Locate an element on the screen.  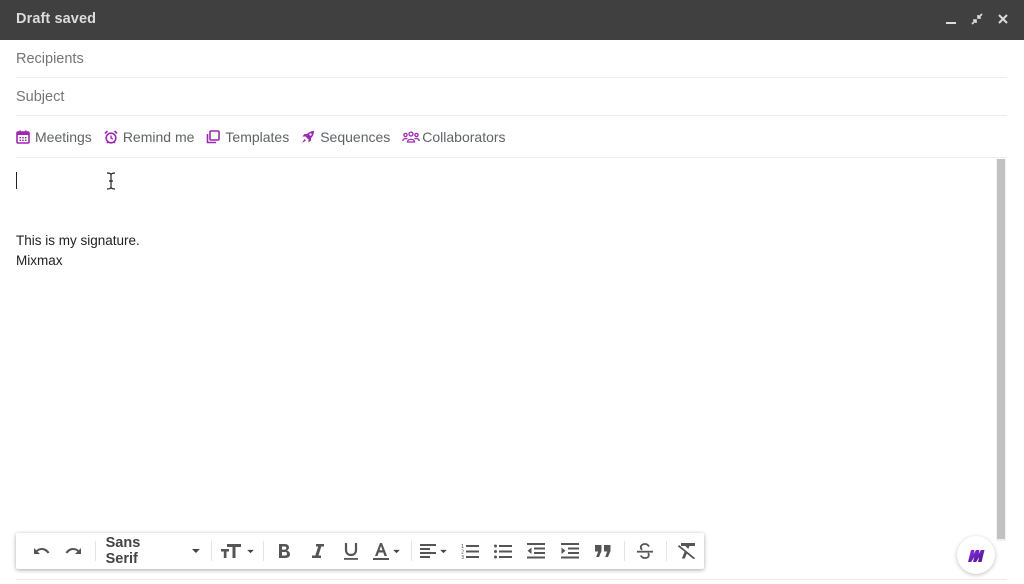
font-family-select: Sans Serif is located at coordinates (153, 551).